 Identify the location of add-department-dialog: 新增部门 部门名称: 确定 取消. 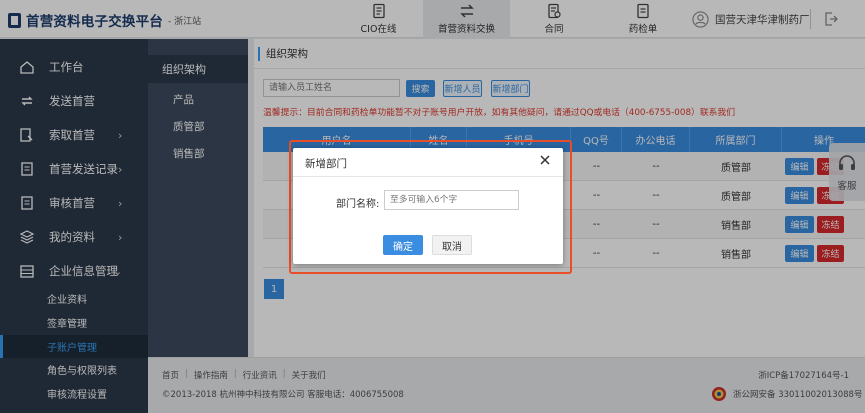
(428, 206).